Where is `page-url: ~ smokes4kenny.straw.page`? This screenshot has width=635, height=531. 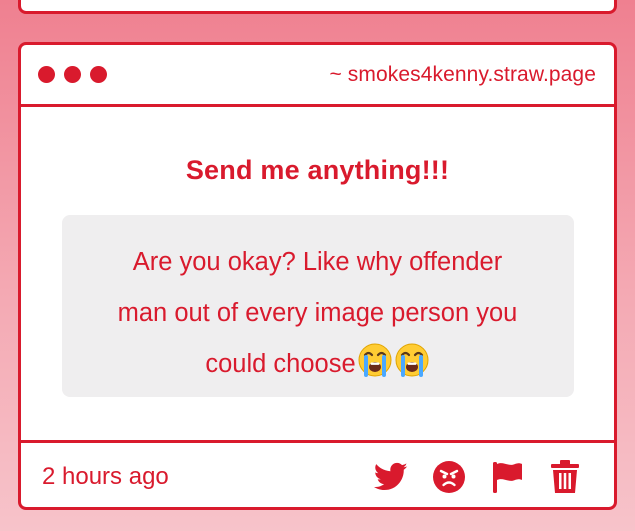
page-url: ~ smokes4kenny.straw.page is located at coordinates (462, 75).